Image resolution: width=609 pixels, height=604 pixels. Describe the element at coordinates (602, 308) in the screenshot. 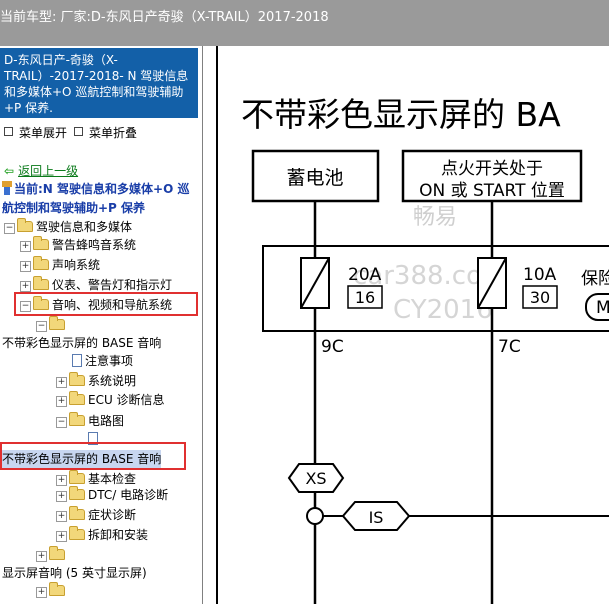

I see `fuse-box-m: M` at that location.